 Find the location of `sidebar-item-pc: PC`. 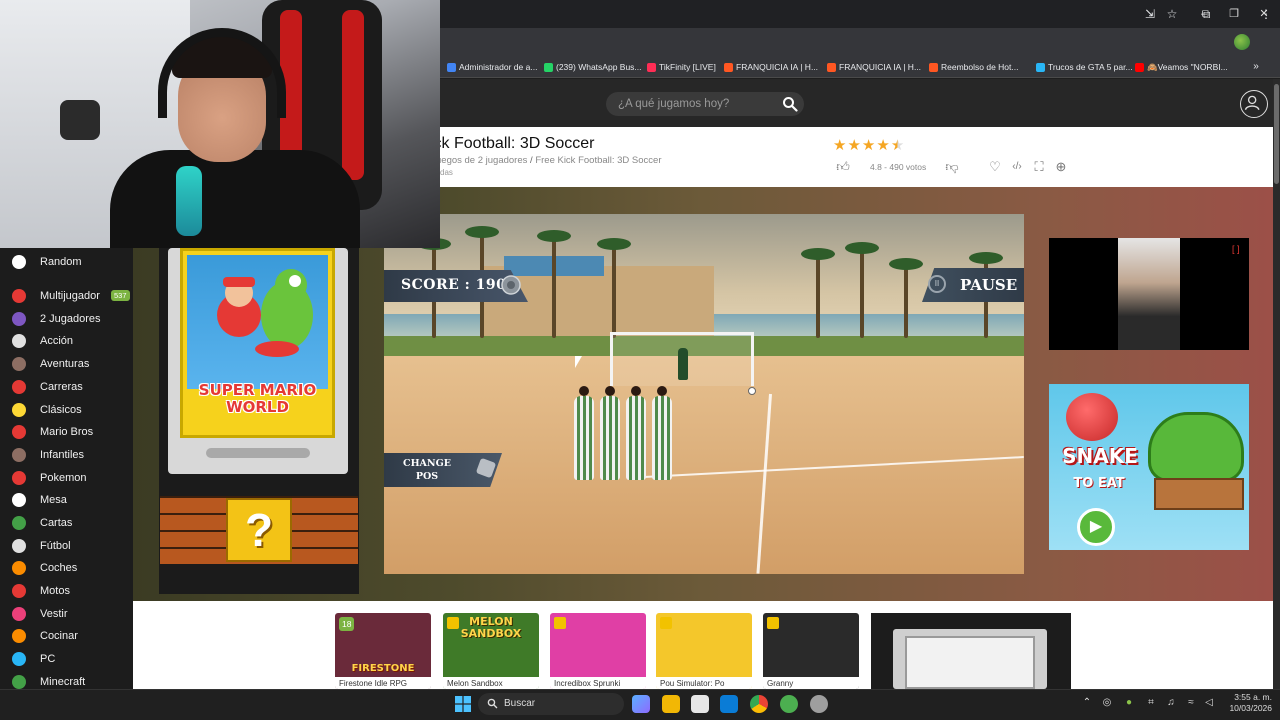

sidebar-item-pc: PC is located at coordinates (66, 659).